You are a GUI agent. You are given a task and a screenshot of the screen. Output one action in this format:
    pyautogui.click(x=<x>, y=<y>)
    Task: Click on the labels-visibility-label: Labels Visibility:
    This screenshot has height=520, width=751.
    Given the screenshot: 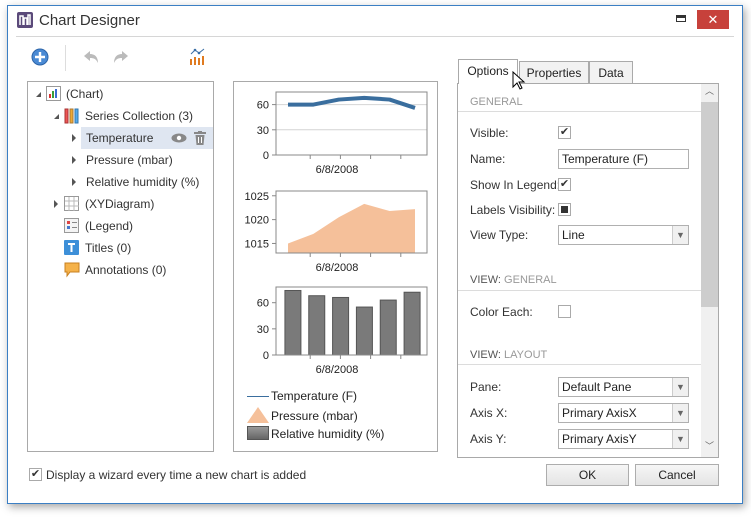 What is the action you would take?
    pyautogui.click(x=513, y=210)
    